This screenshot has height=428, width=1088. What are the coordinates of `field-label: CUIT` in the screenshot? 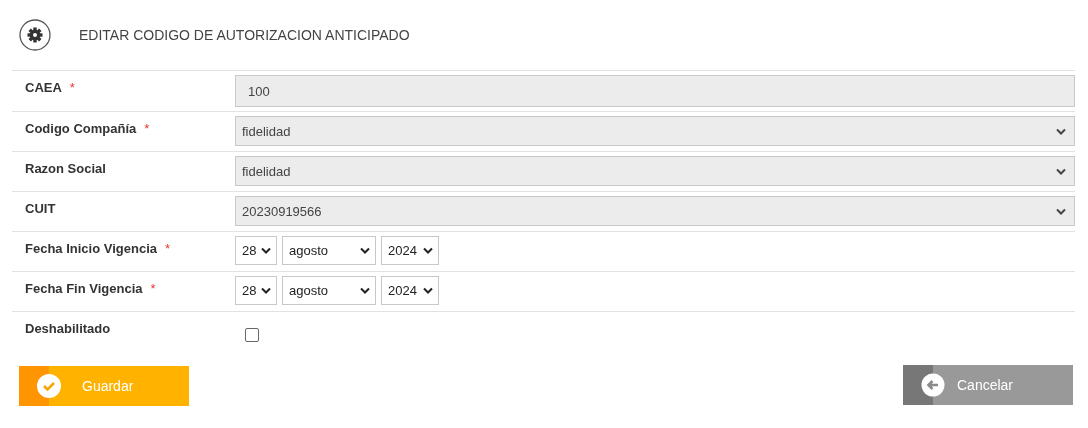 It's located at (40, 208).